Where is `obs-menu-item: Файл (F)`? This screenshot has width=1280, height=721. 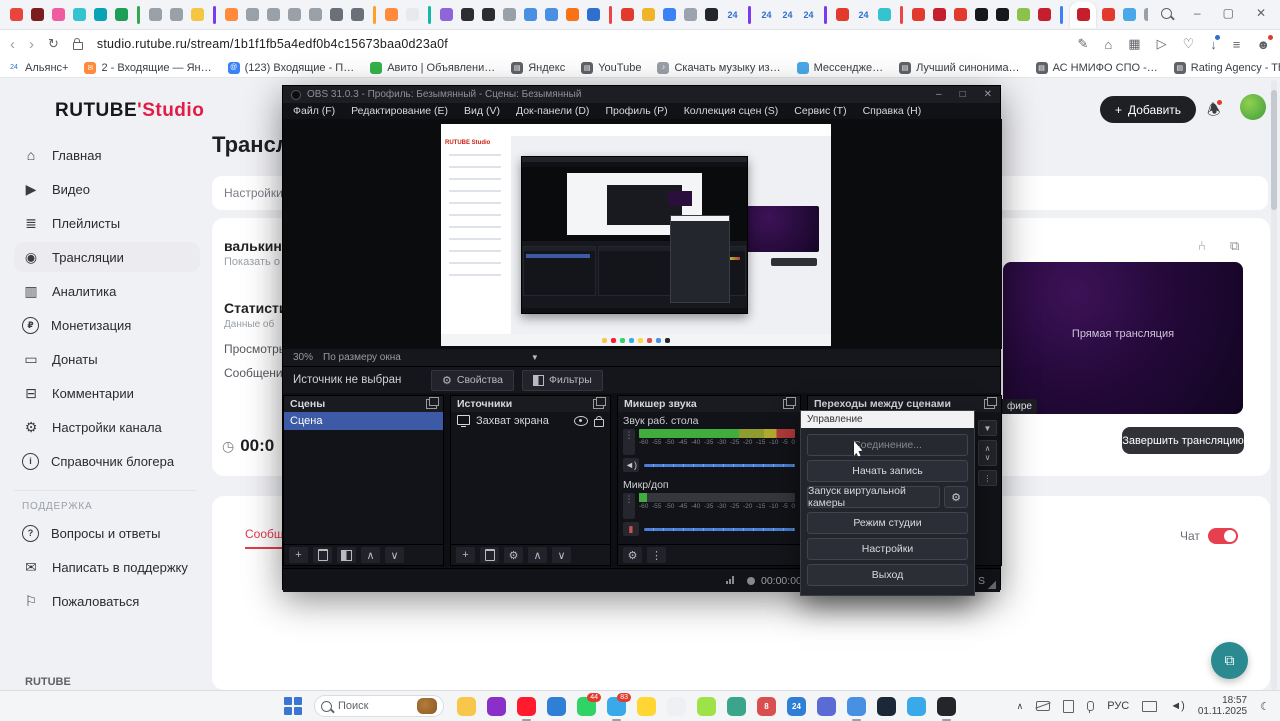 obs-menu-item: Файл (F) is located at coordinates (314, 111).